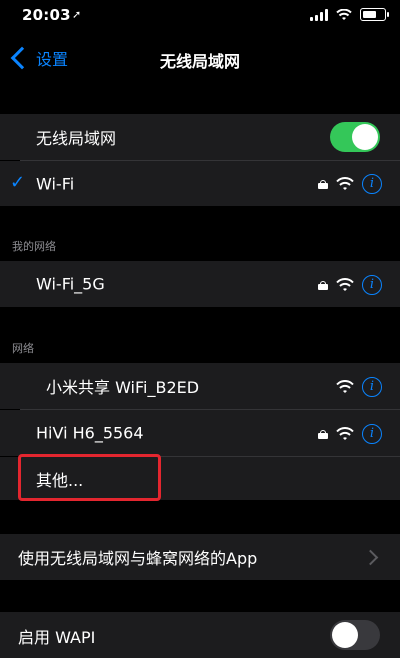 The image size is (400, 658). What do you see at coordinates (355, 635) in the screenshot?
I see `wapi-toggle-switch` at bounding box center [355, 635].